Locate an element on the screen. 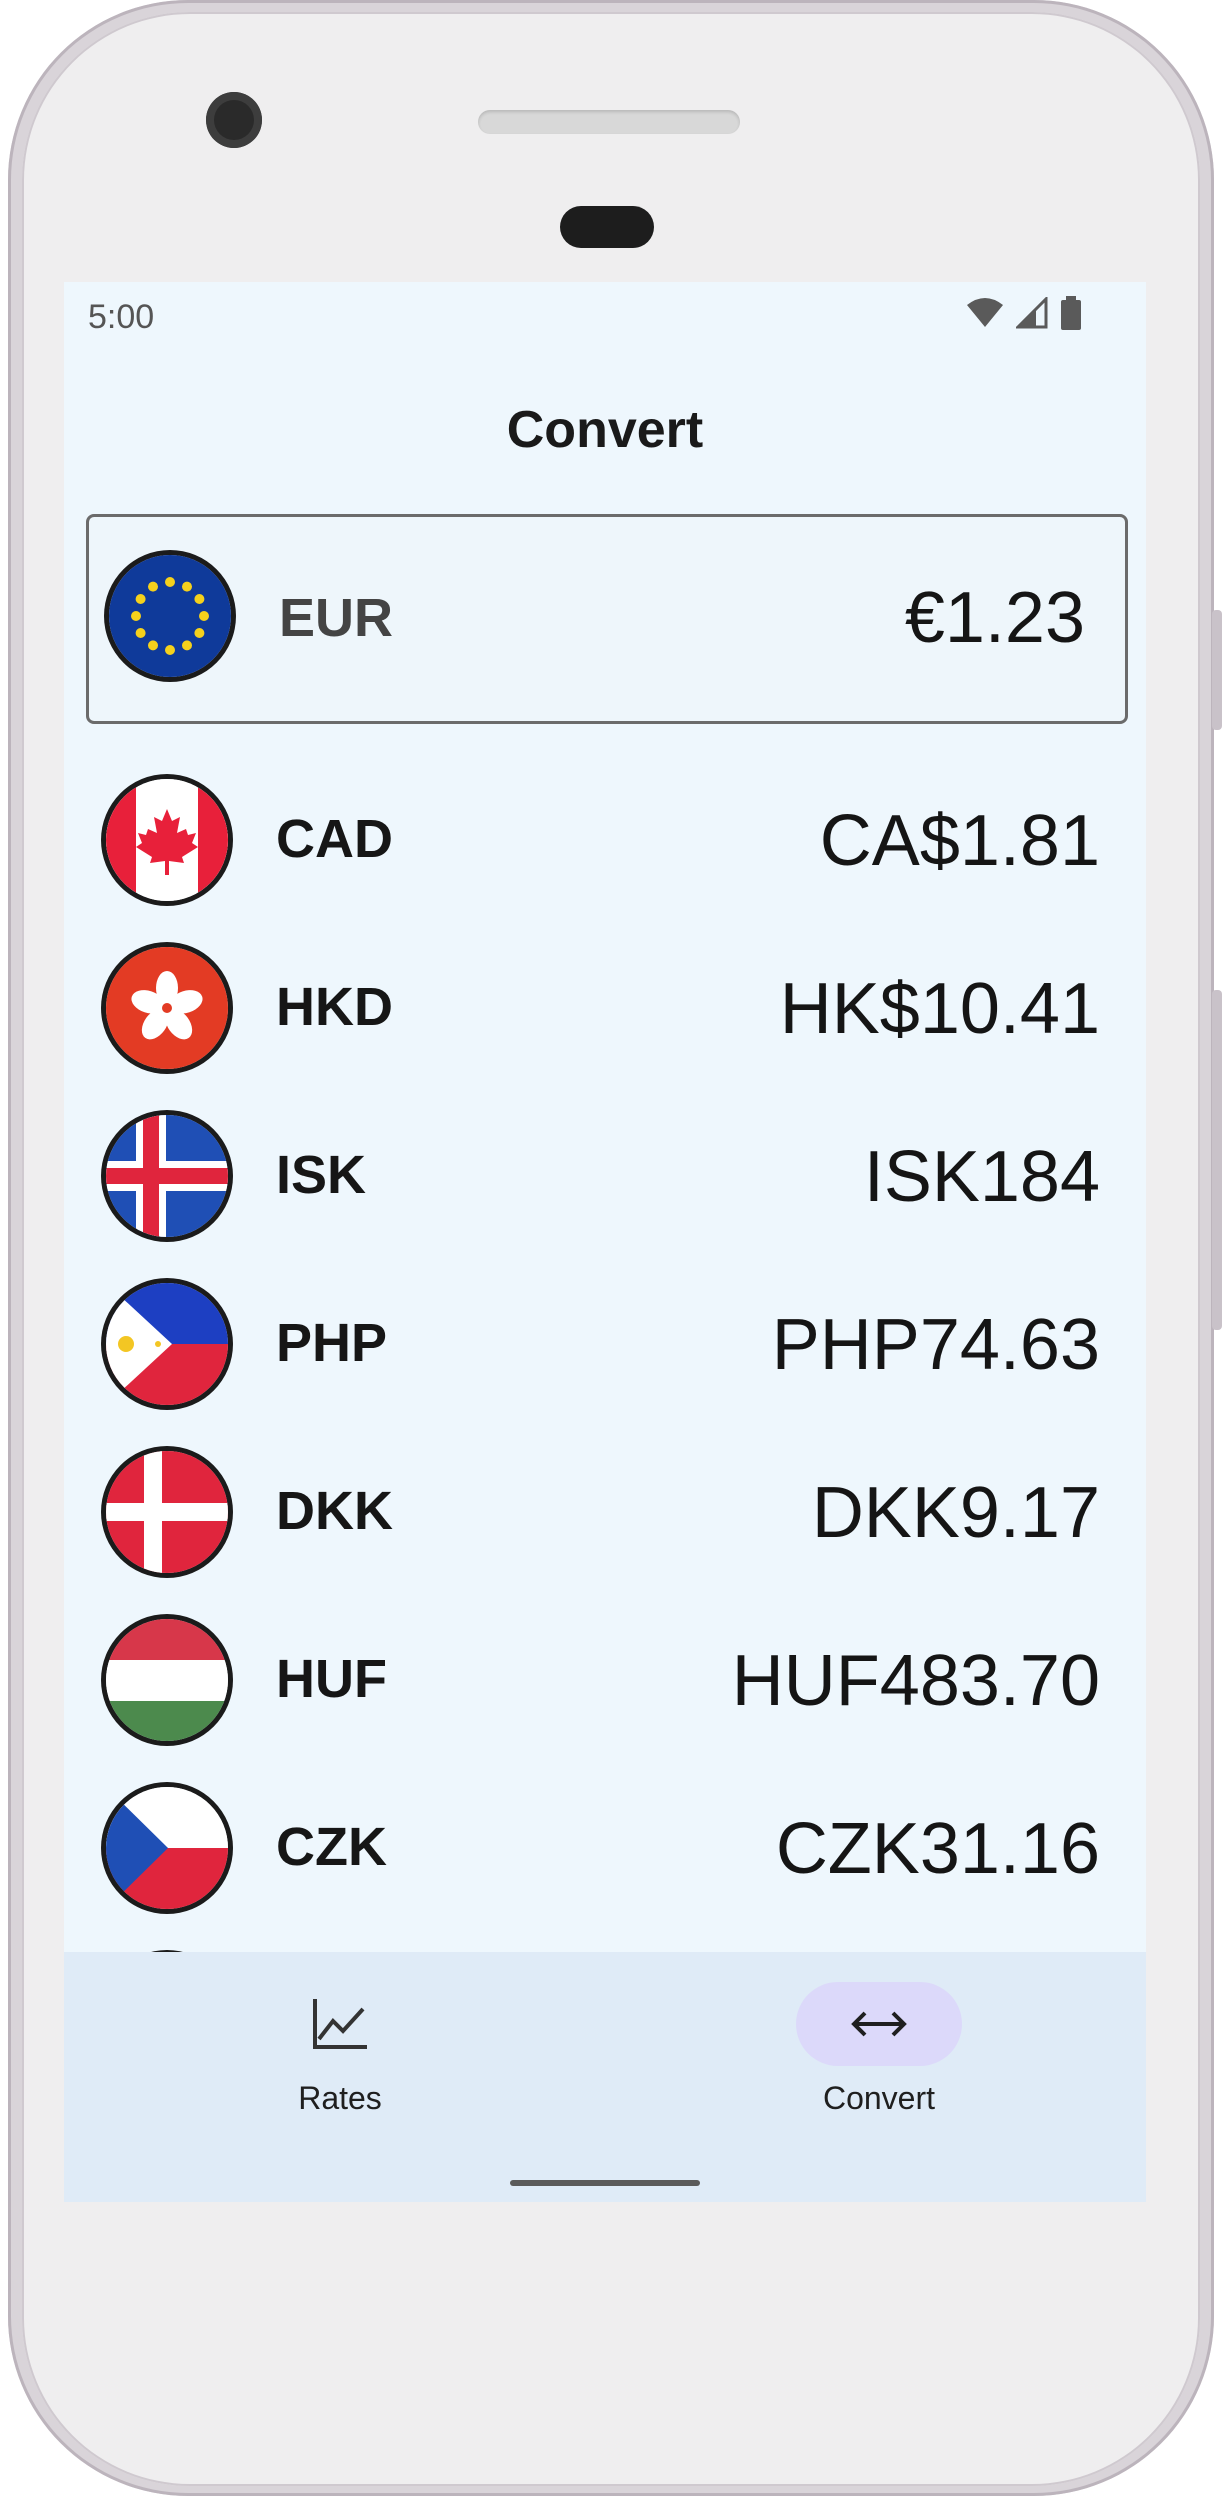 The height and width of the screenshot is (2498, 1222). nav-convert-indicator is located at coordinates (879, 2024).